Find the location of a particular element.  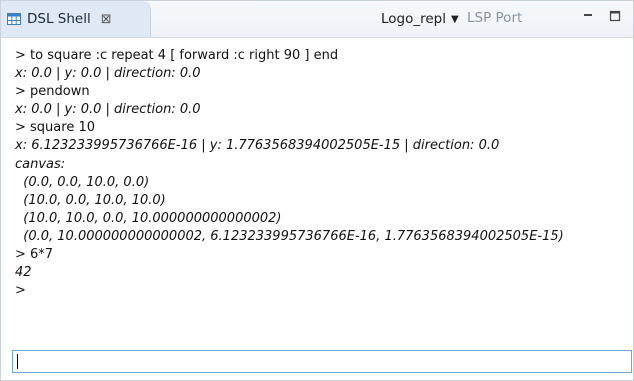

shell-result-line: (0.0, 0.0, 10.0, 0.0) is located at coordinates (82, 182).